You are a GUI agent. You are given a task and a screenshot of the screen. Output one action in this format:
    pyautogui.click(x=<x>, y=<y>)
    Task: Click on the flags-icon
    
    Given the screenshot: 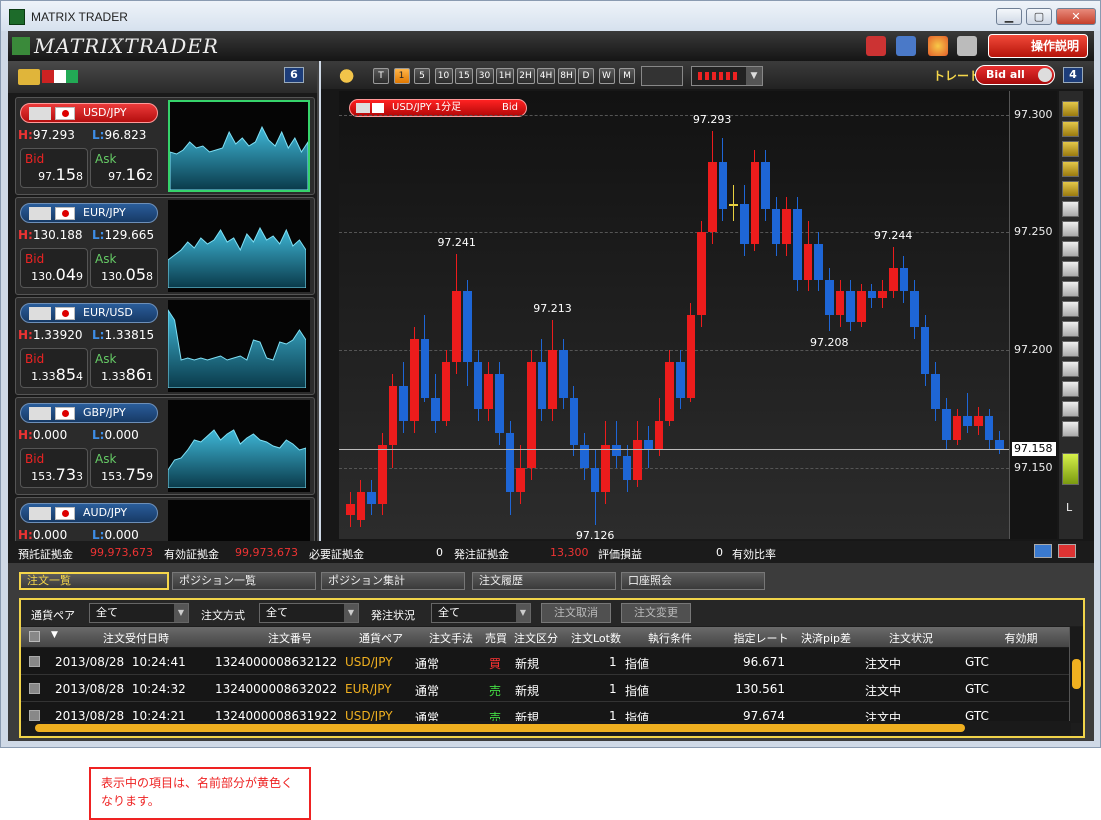 What is the action you would take?
    pyautogui.click(x=60, y=76)
    